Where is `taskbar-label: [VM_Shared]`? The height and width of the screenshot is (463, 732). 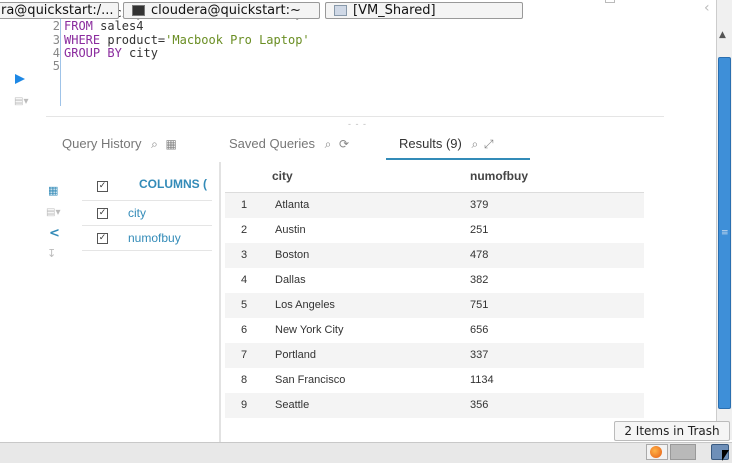 taskbar-label: [VM_Shared] is located at coordinates (394, 10).